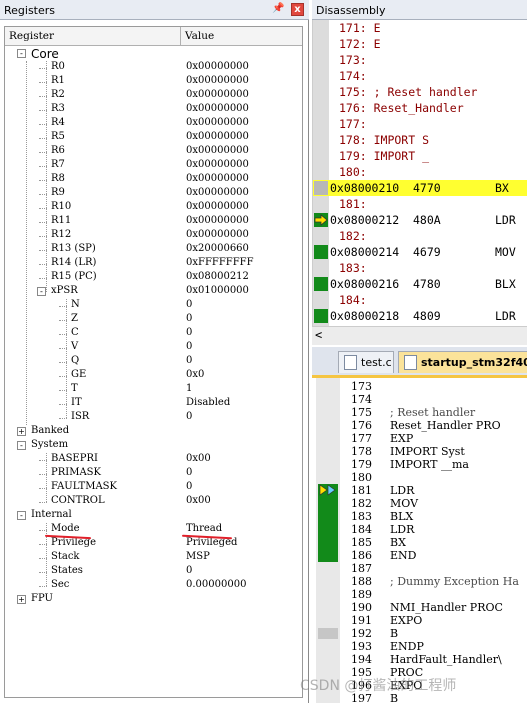  Describe the element at coordinates (420, 60) in the screenshot. I see `disassembly-source-line: 173:` at that location.